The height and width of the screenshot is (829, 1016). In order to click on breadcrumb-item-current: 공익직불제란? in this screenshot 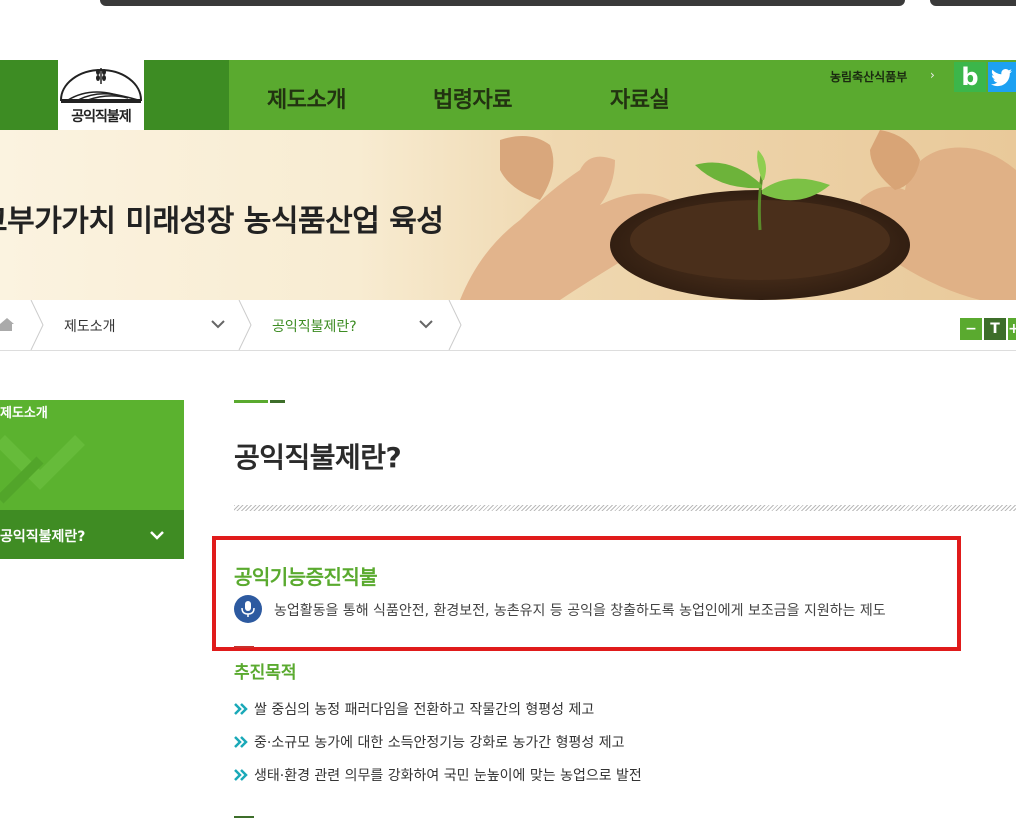, I will do `click(314, 326)`.